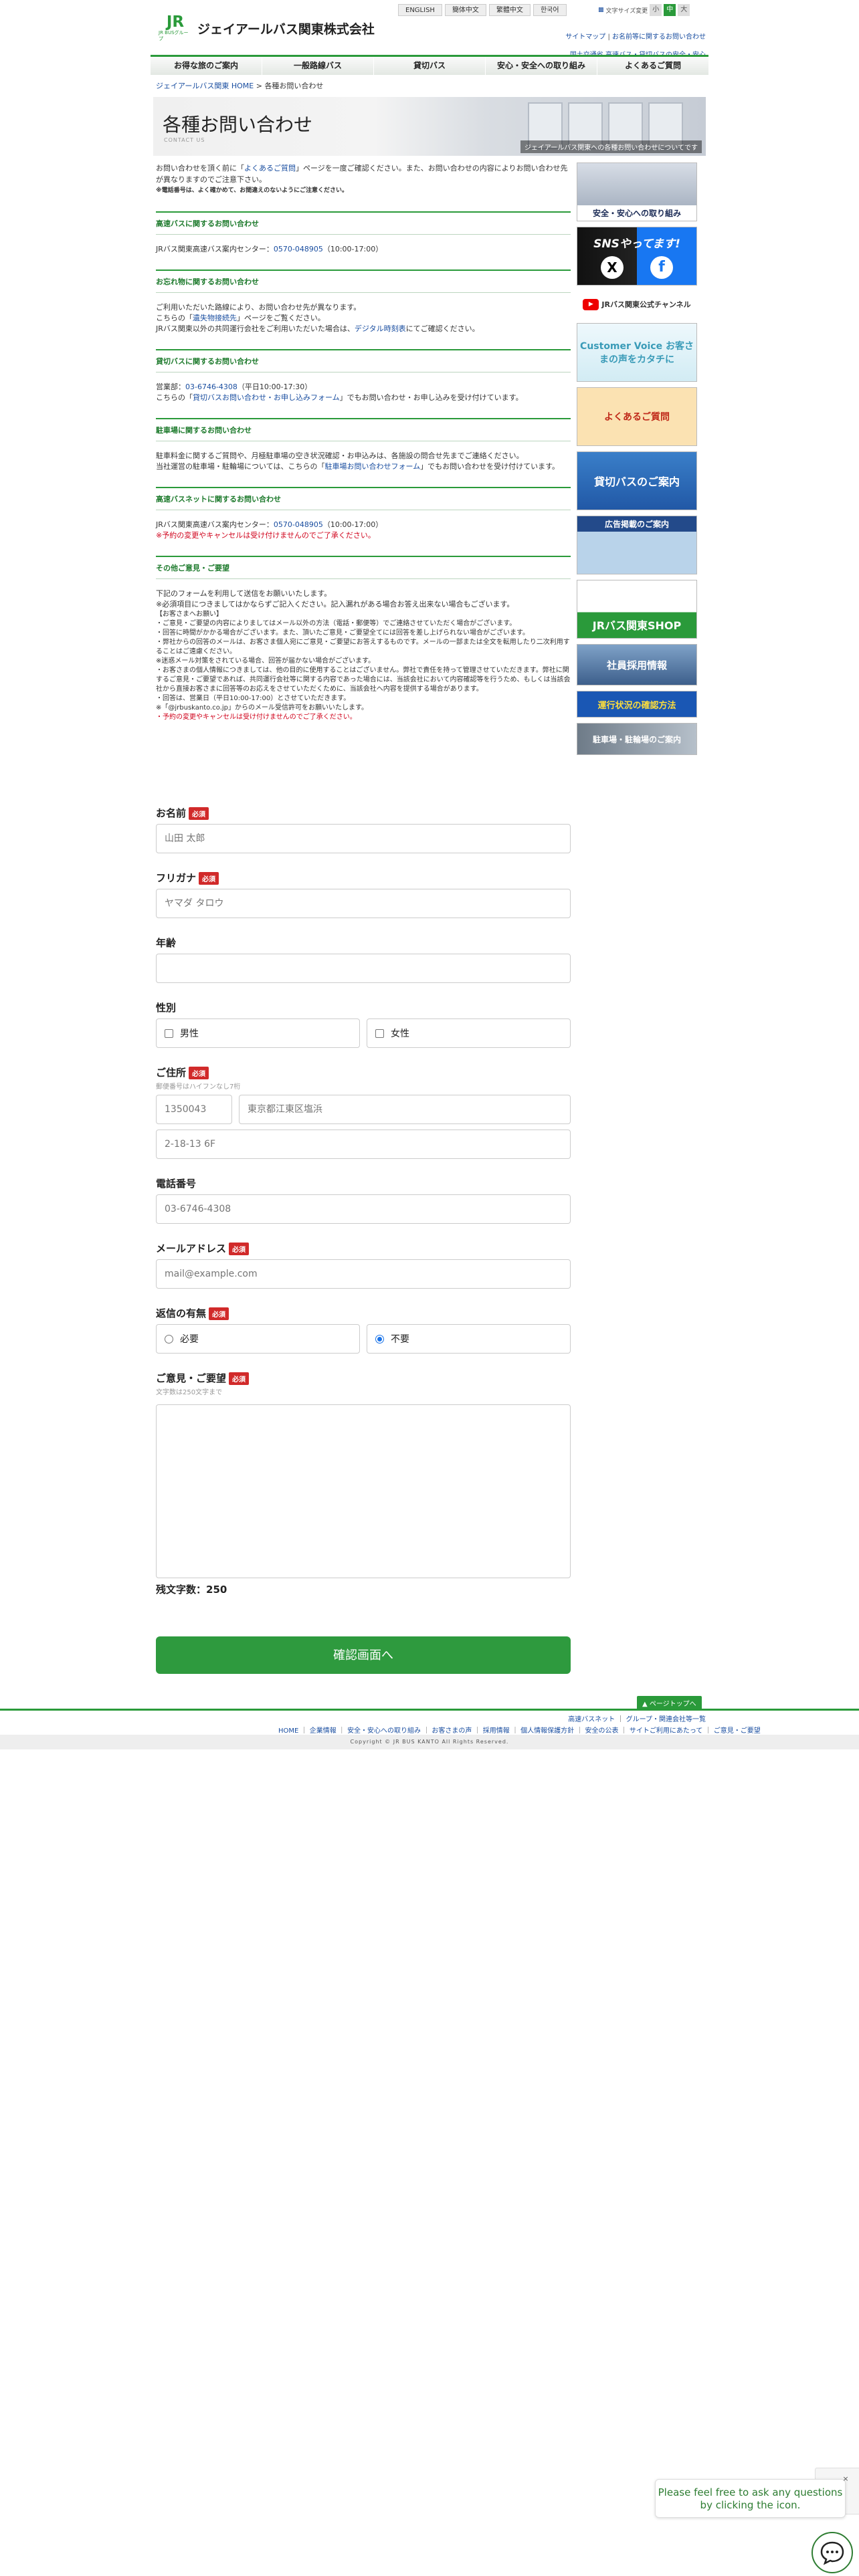 This screenshot has height=2576, width=859. Describe the element at coordinates (363, 968) in the screenshot. I see `age-input` at that location.